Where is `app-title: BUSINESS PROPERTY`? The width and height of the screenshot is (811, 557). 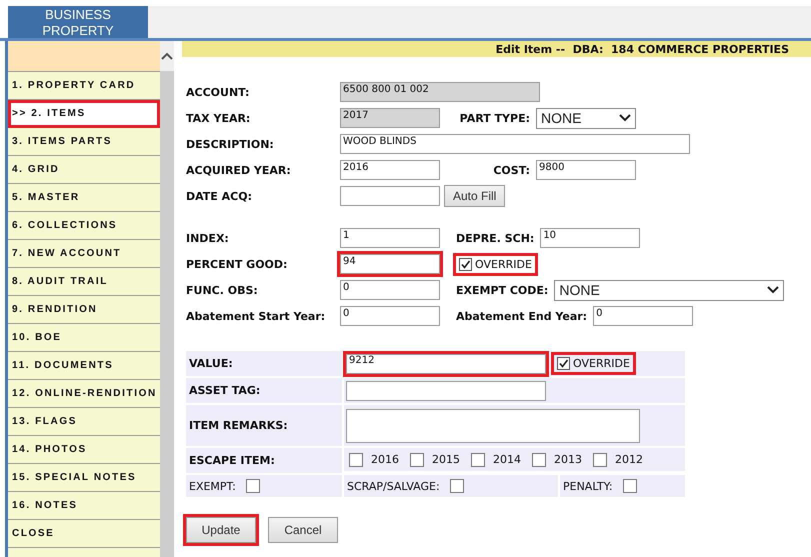
app-title: BUSINESS PROPERTY is located at coordinates (78, 22).